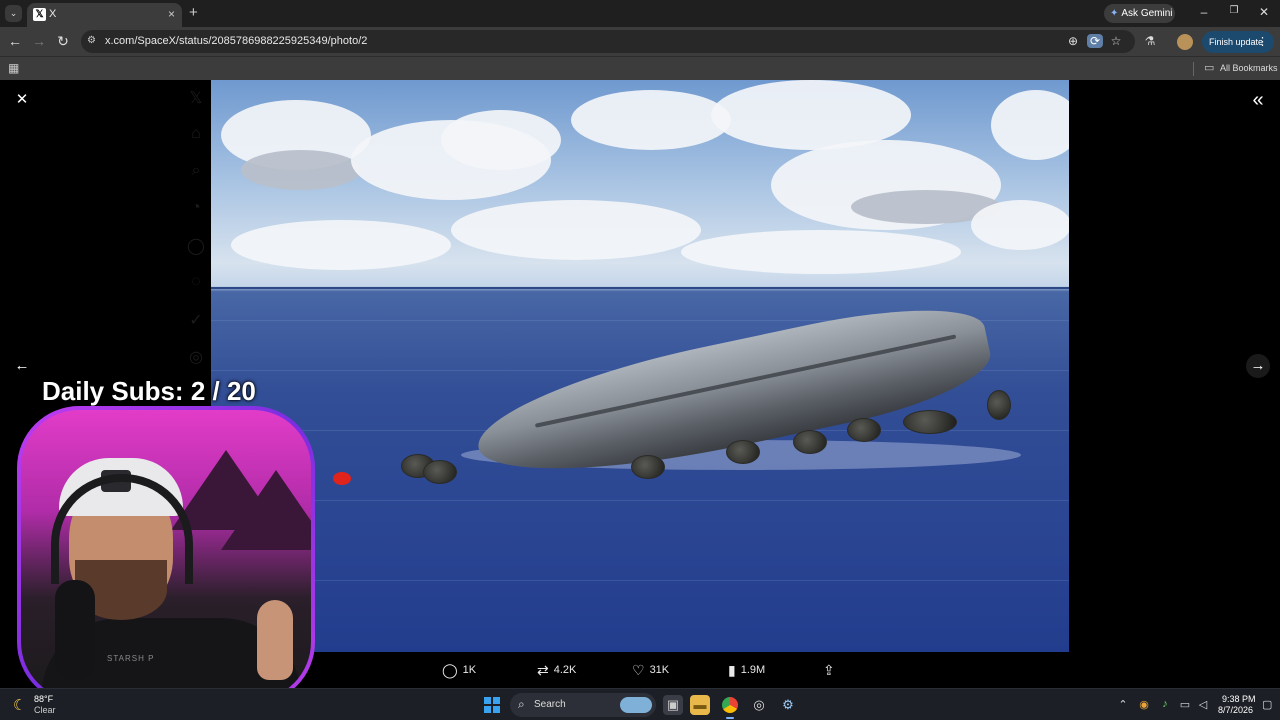 This screenshot has width=1280, height=720. Describe the element at coordinates (673, 705) in the screenshot. I see `task-view-icon: ▣` at that location.